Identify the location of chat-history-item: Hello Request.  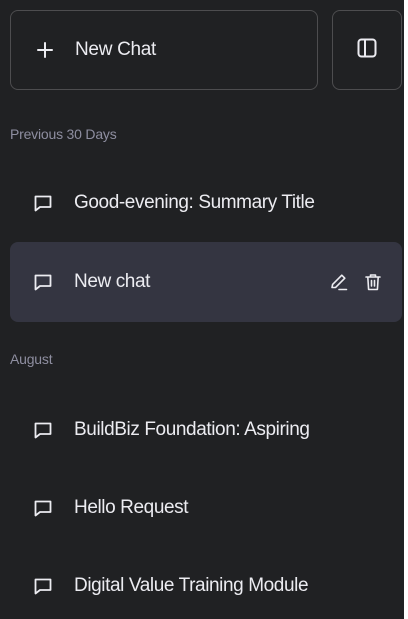
(206, 508).